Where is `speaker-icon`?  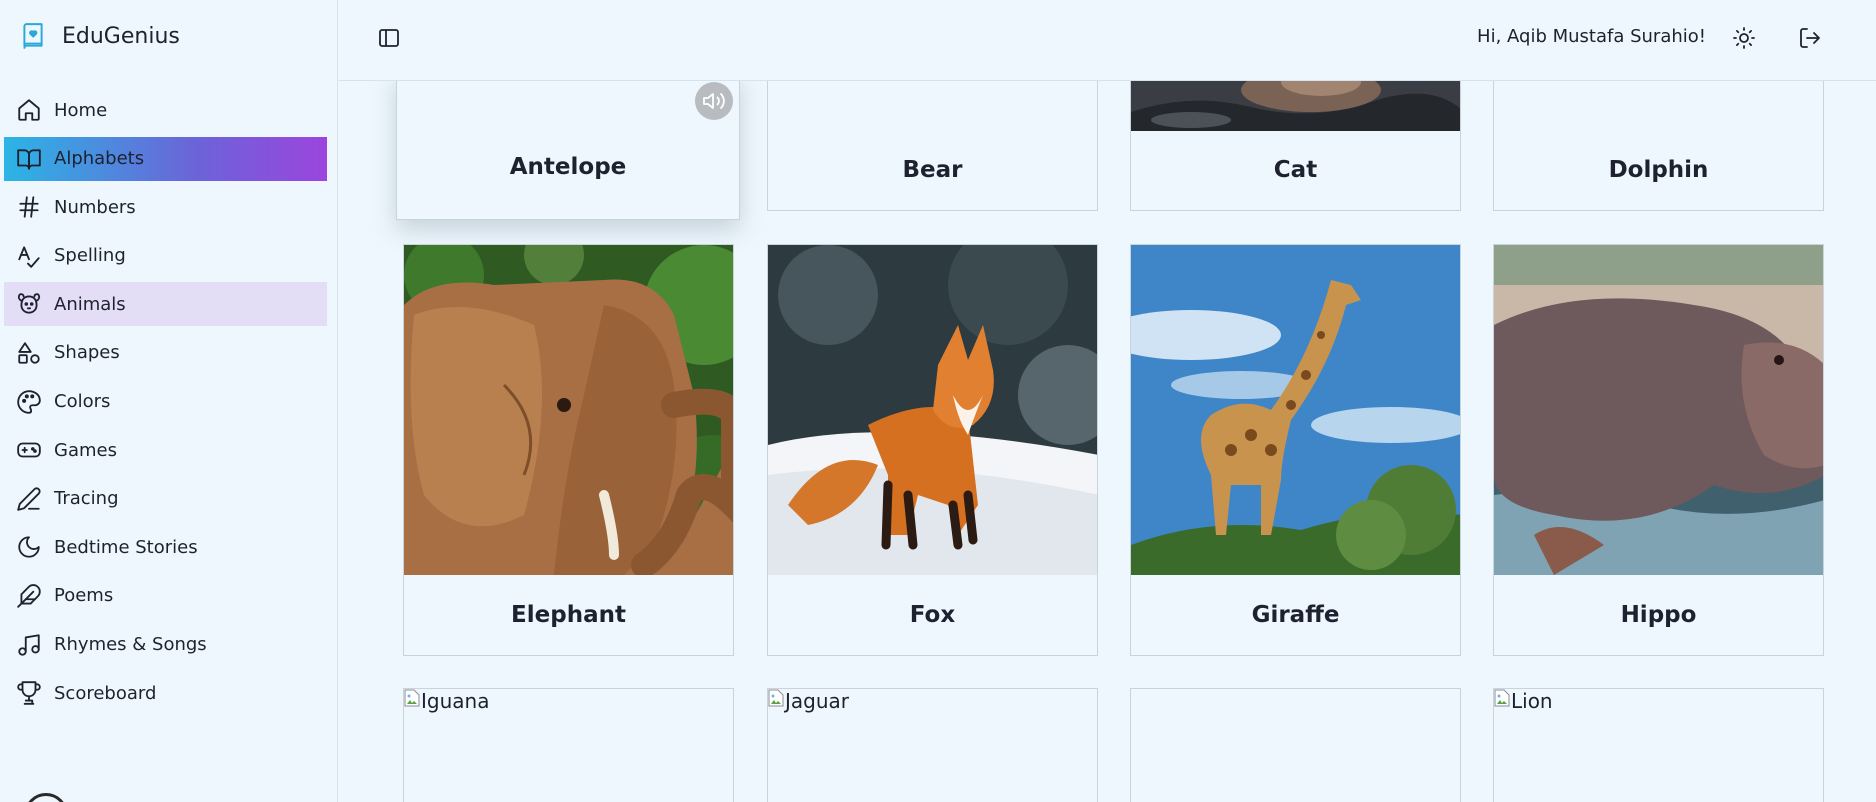 speaker-icon is located at coordinates (714, 101).